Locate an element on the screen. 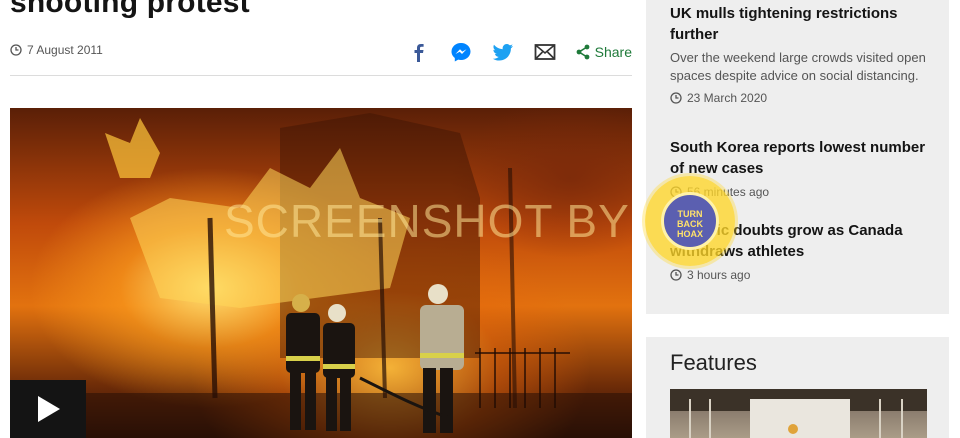 The height and width of the screenshot is (438, 960). messenger-icon is located at coordinates (461, 52).